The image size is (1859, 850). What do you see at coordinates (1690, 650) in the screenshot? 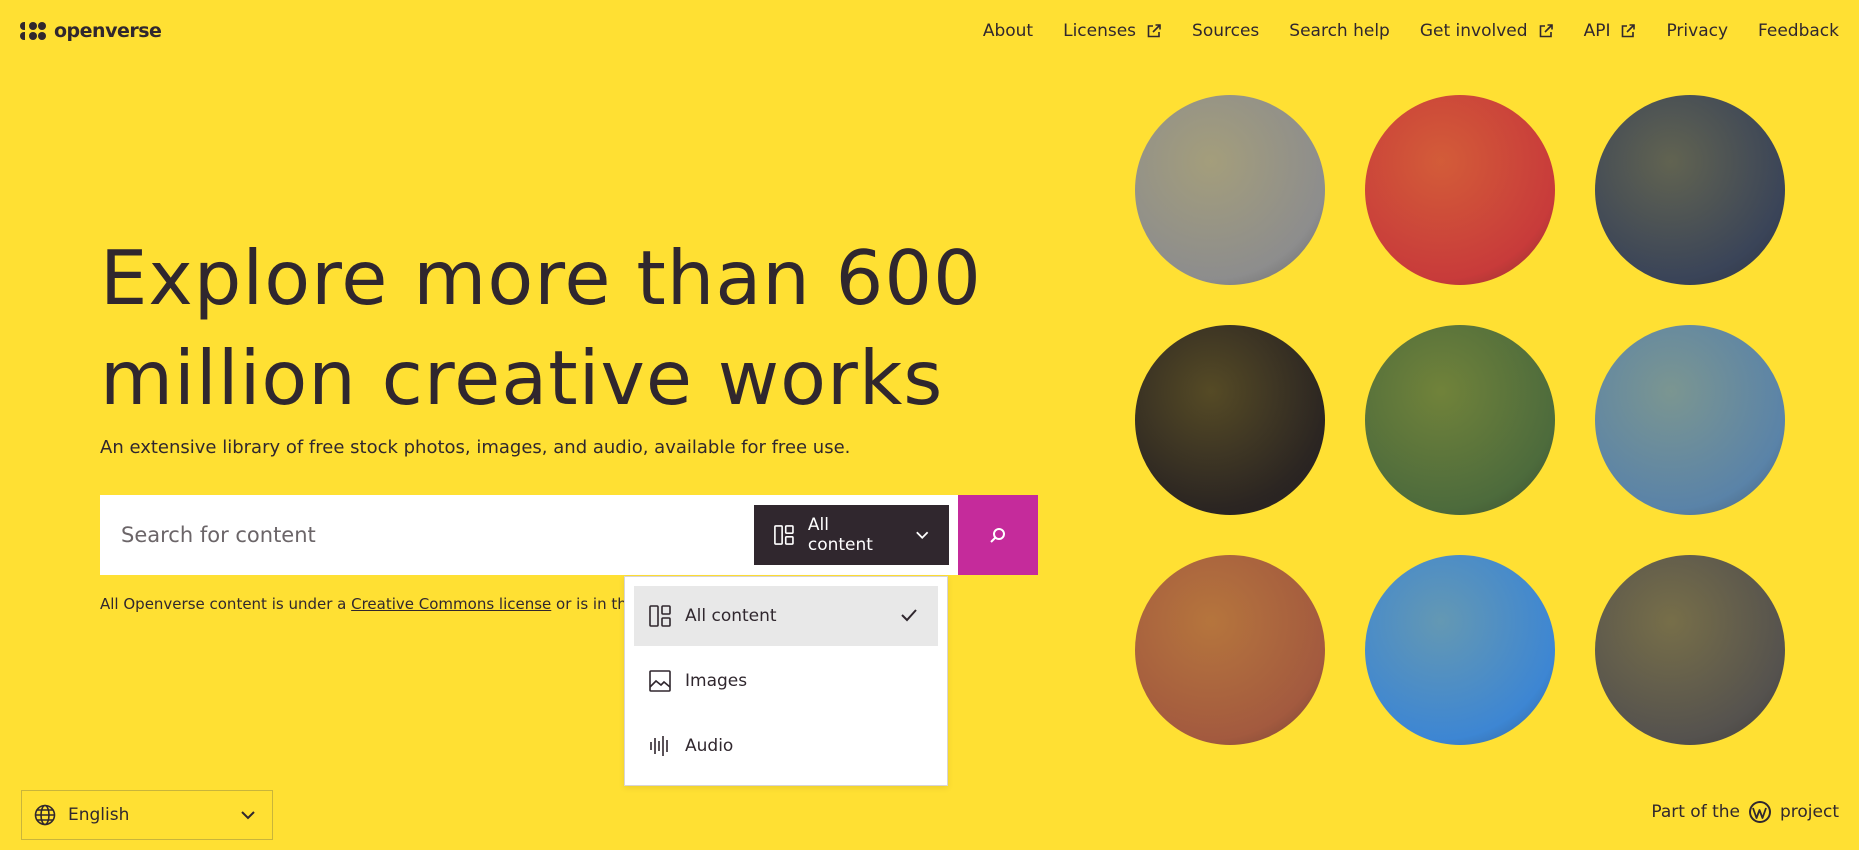
I see `gallery-image-three-women` at bounding box center [1690, 650].